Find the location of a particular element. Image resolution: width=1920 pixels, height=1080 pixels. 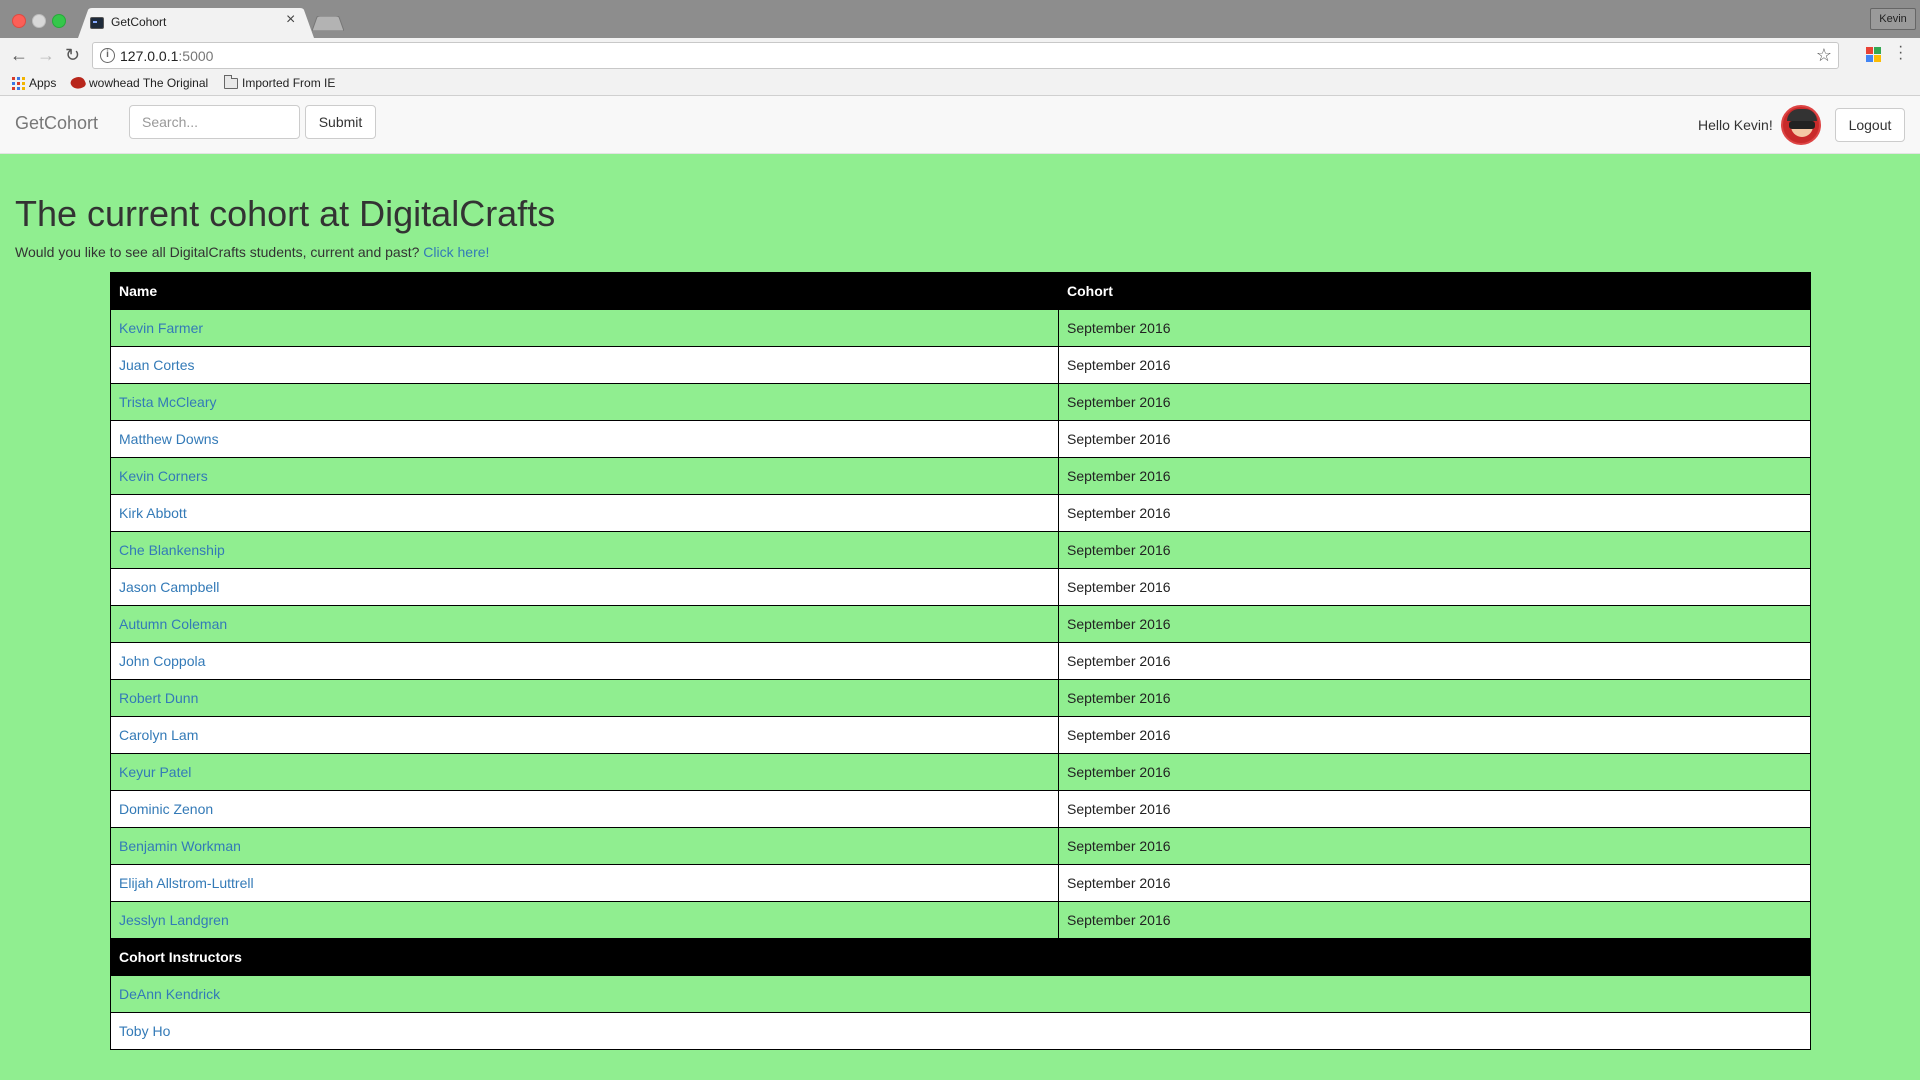

student-name-link: Juan Cortes is located at coordinates (156, 365).